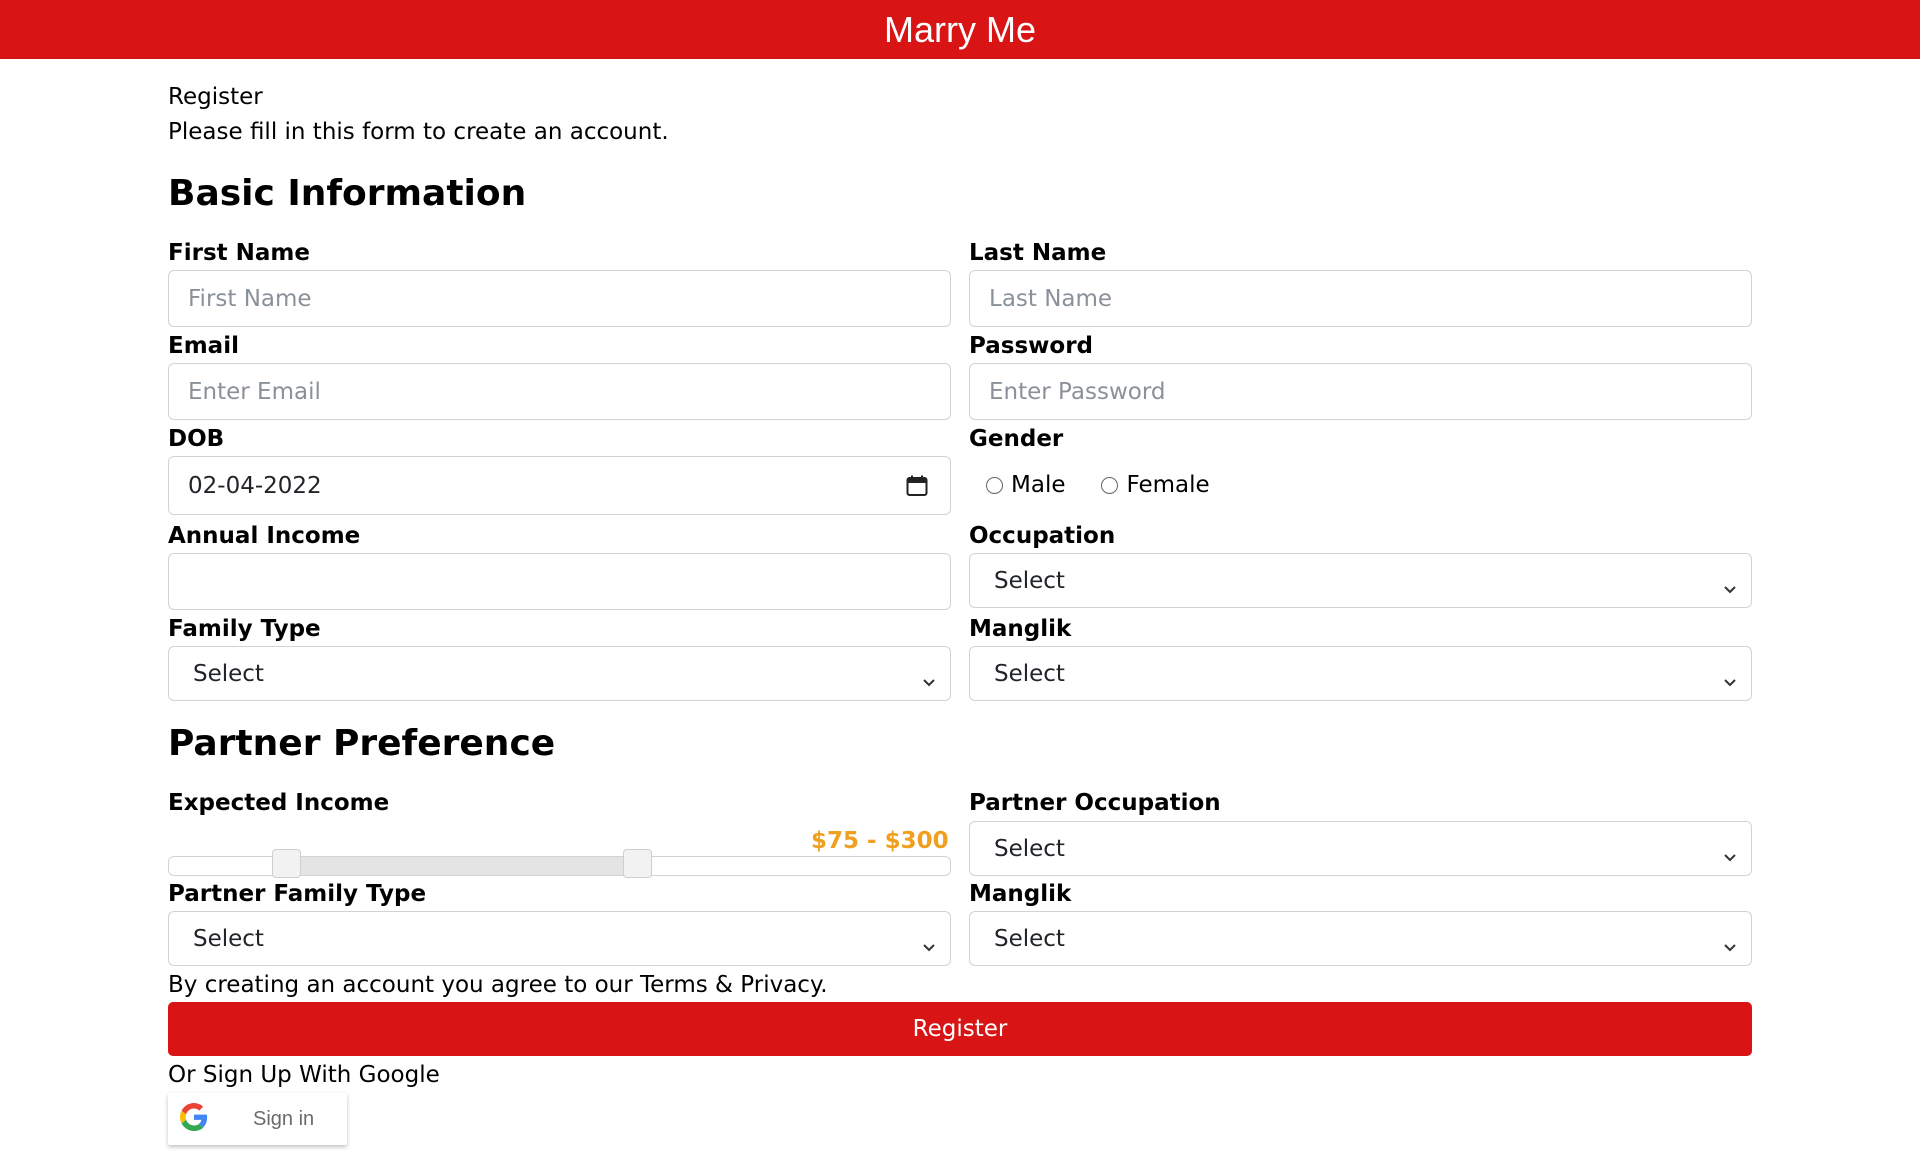  Describe the element at coordinates (362, 743) in the screenshot. I see `partner-preference-heading: Partner Preference` at that location.